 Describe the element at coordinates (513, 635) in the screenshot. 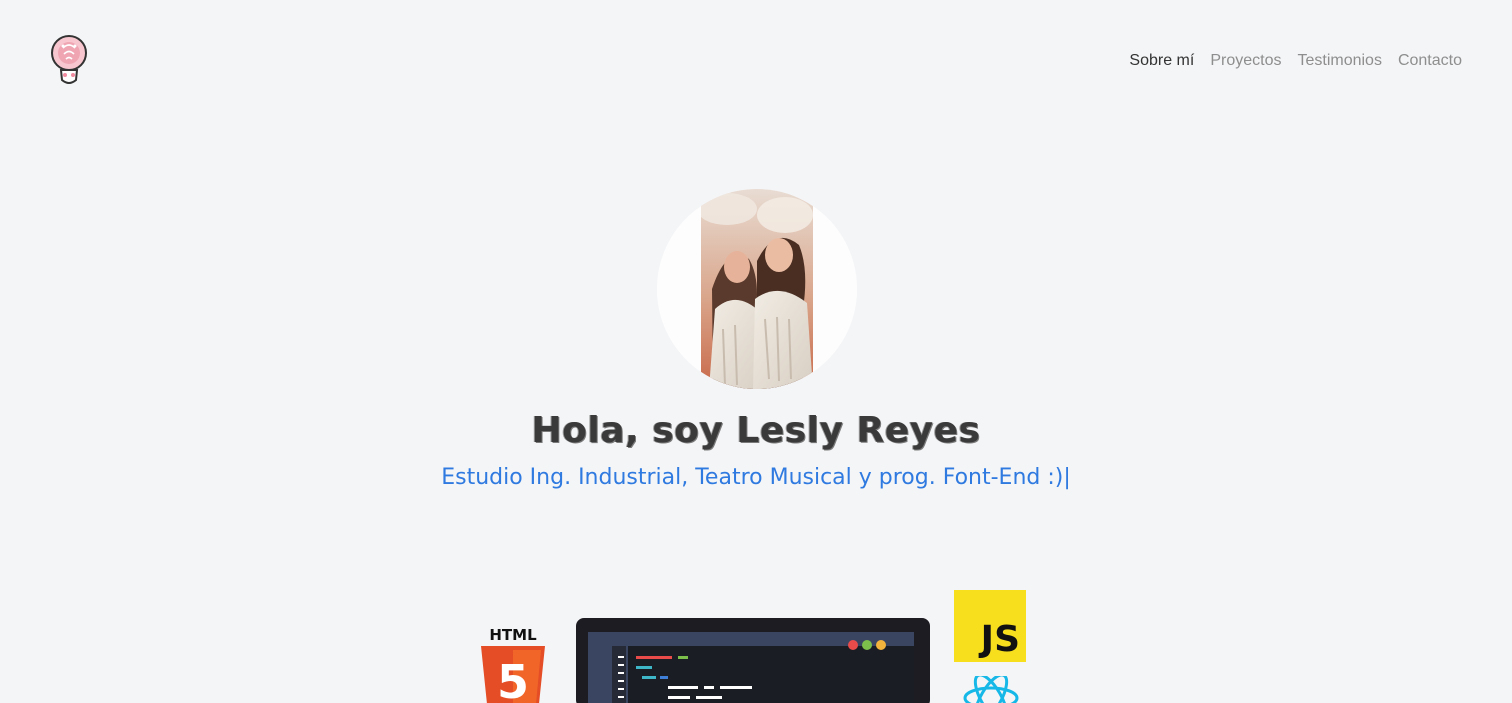

I see `html-label: HTML` at that location.